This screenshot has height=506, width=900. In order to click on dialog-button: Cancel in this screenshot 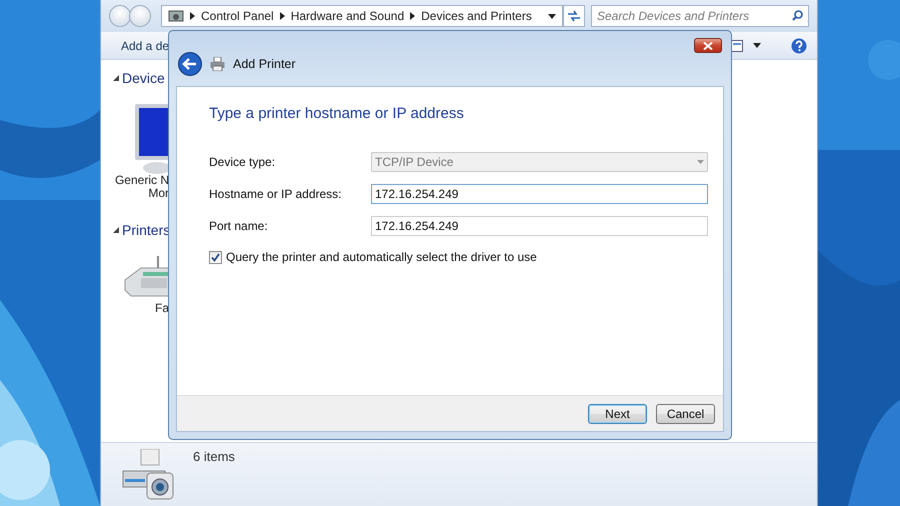, I will do `click(685, 414)`.